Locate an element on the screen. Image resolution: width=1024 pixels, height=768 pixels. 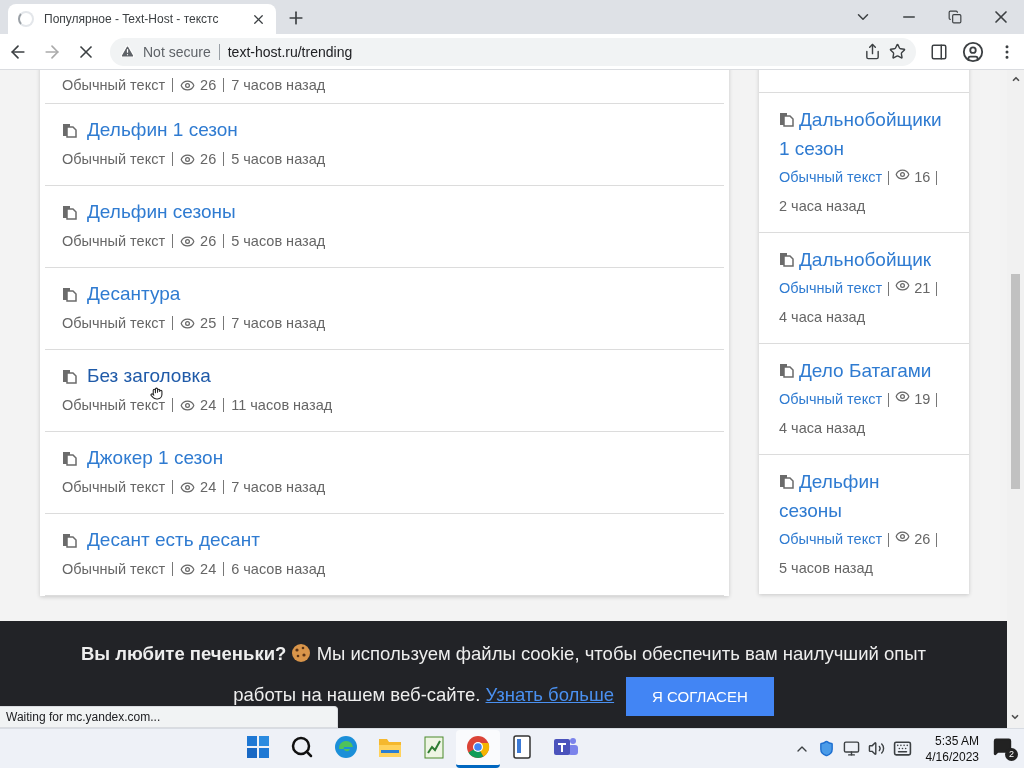
view-count: 16 is located at coordinates (922, 177).